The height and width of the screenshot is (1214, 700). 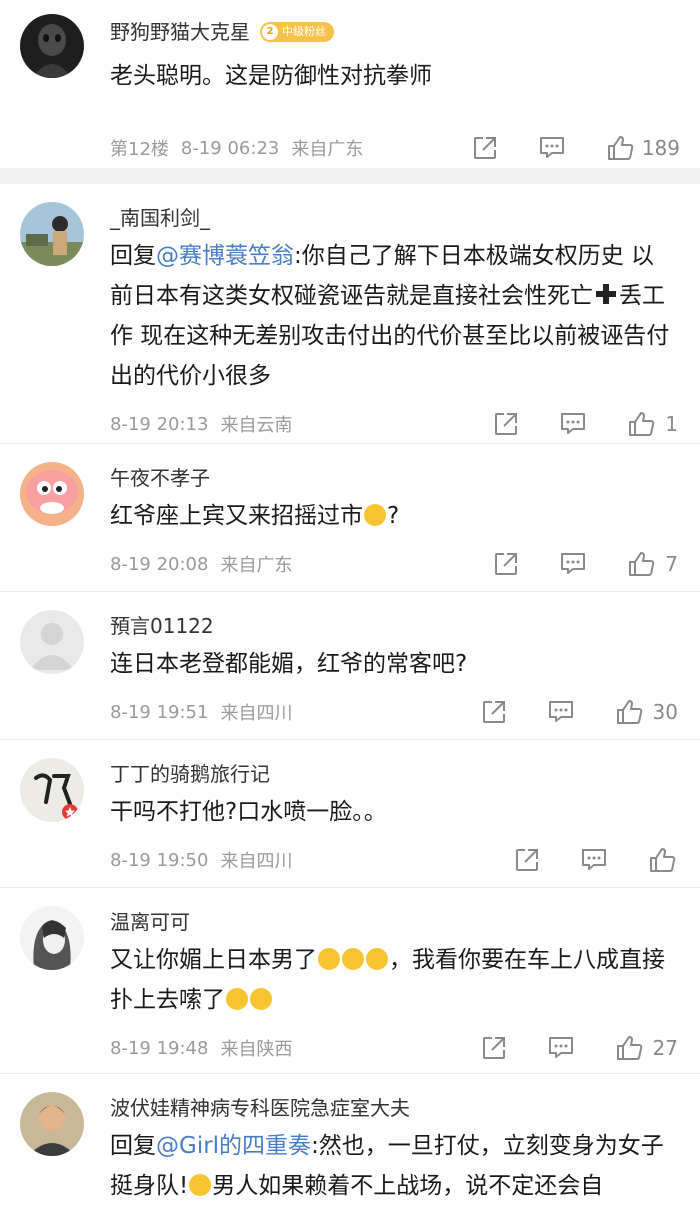 I want to click on comment-header: 預言01122, so click(x=405, y=616).